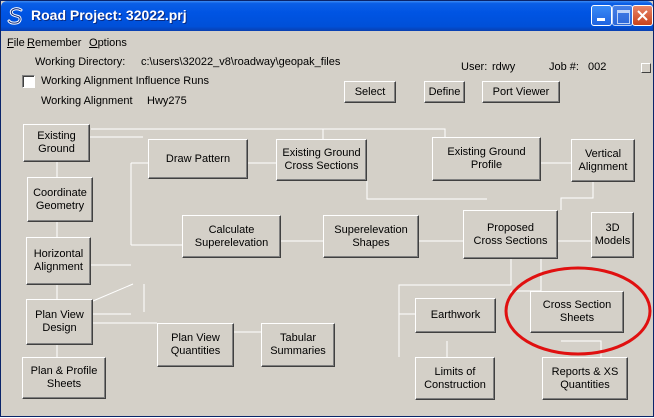 The width and height of the screenshot is (654, 418). Describe the element at coordinates (198, 159) in the screenshot. I see `draw-pattern-button: Draw Pattern` at that location.